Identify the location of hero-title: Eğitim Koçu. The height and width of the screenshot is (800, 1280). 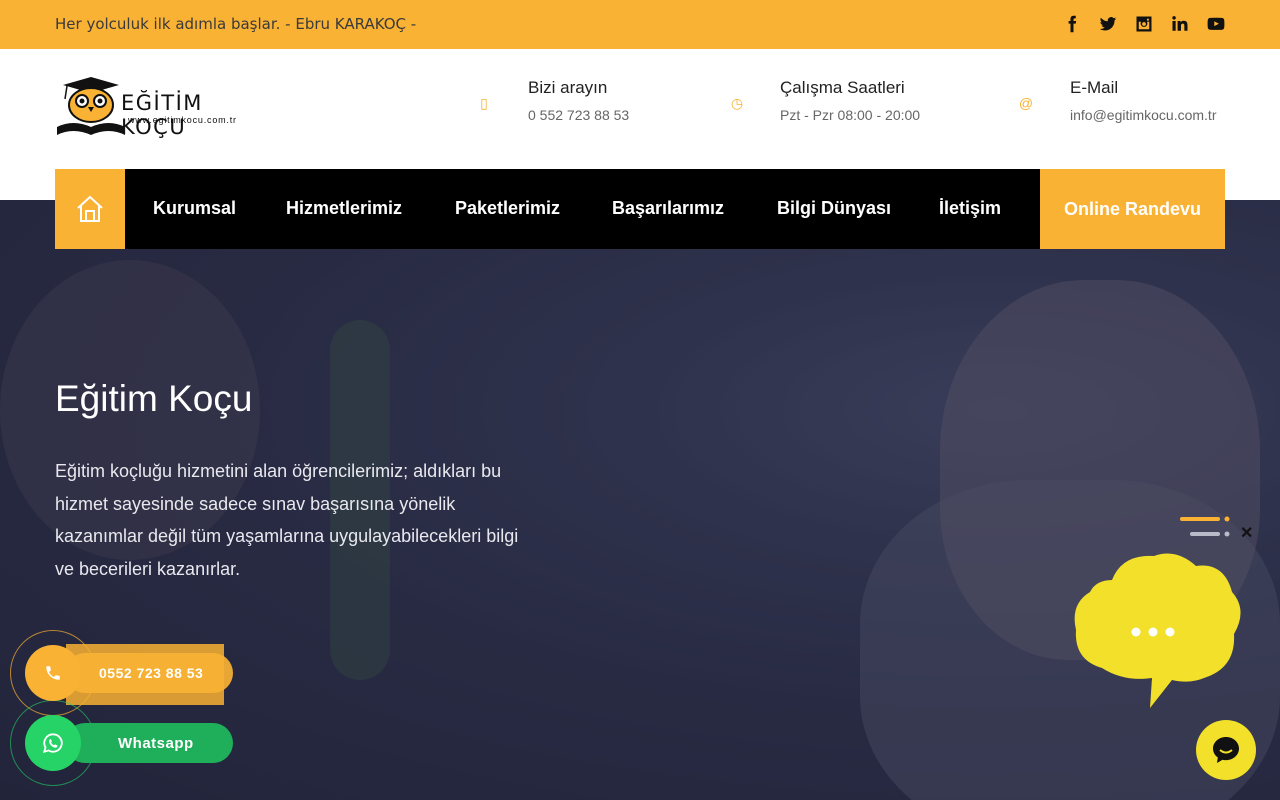
(154, 398).